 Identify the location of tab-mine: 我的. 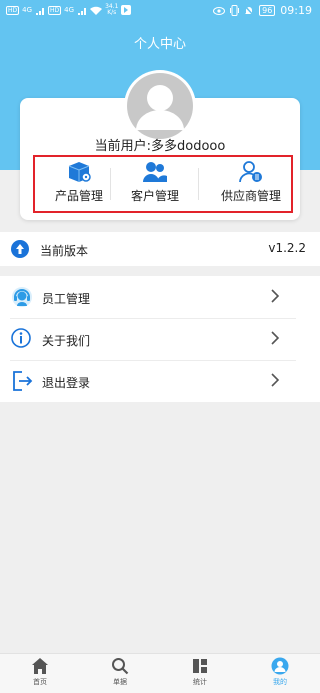
(280, 675).